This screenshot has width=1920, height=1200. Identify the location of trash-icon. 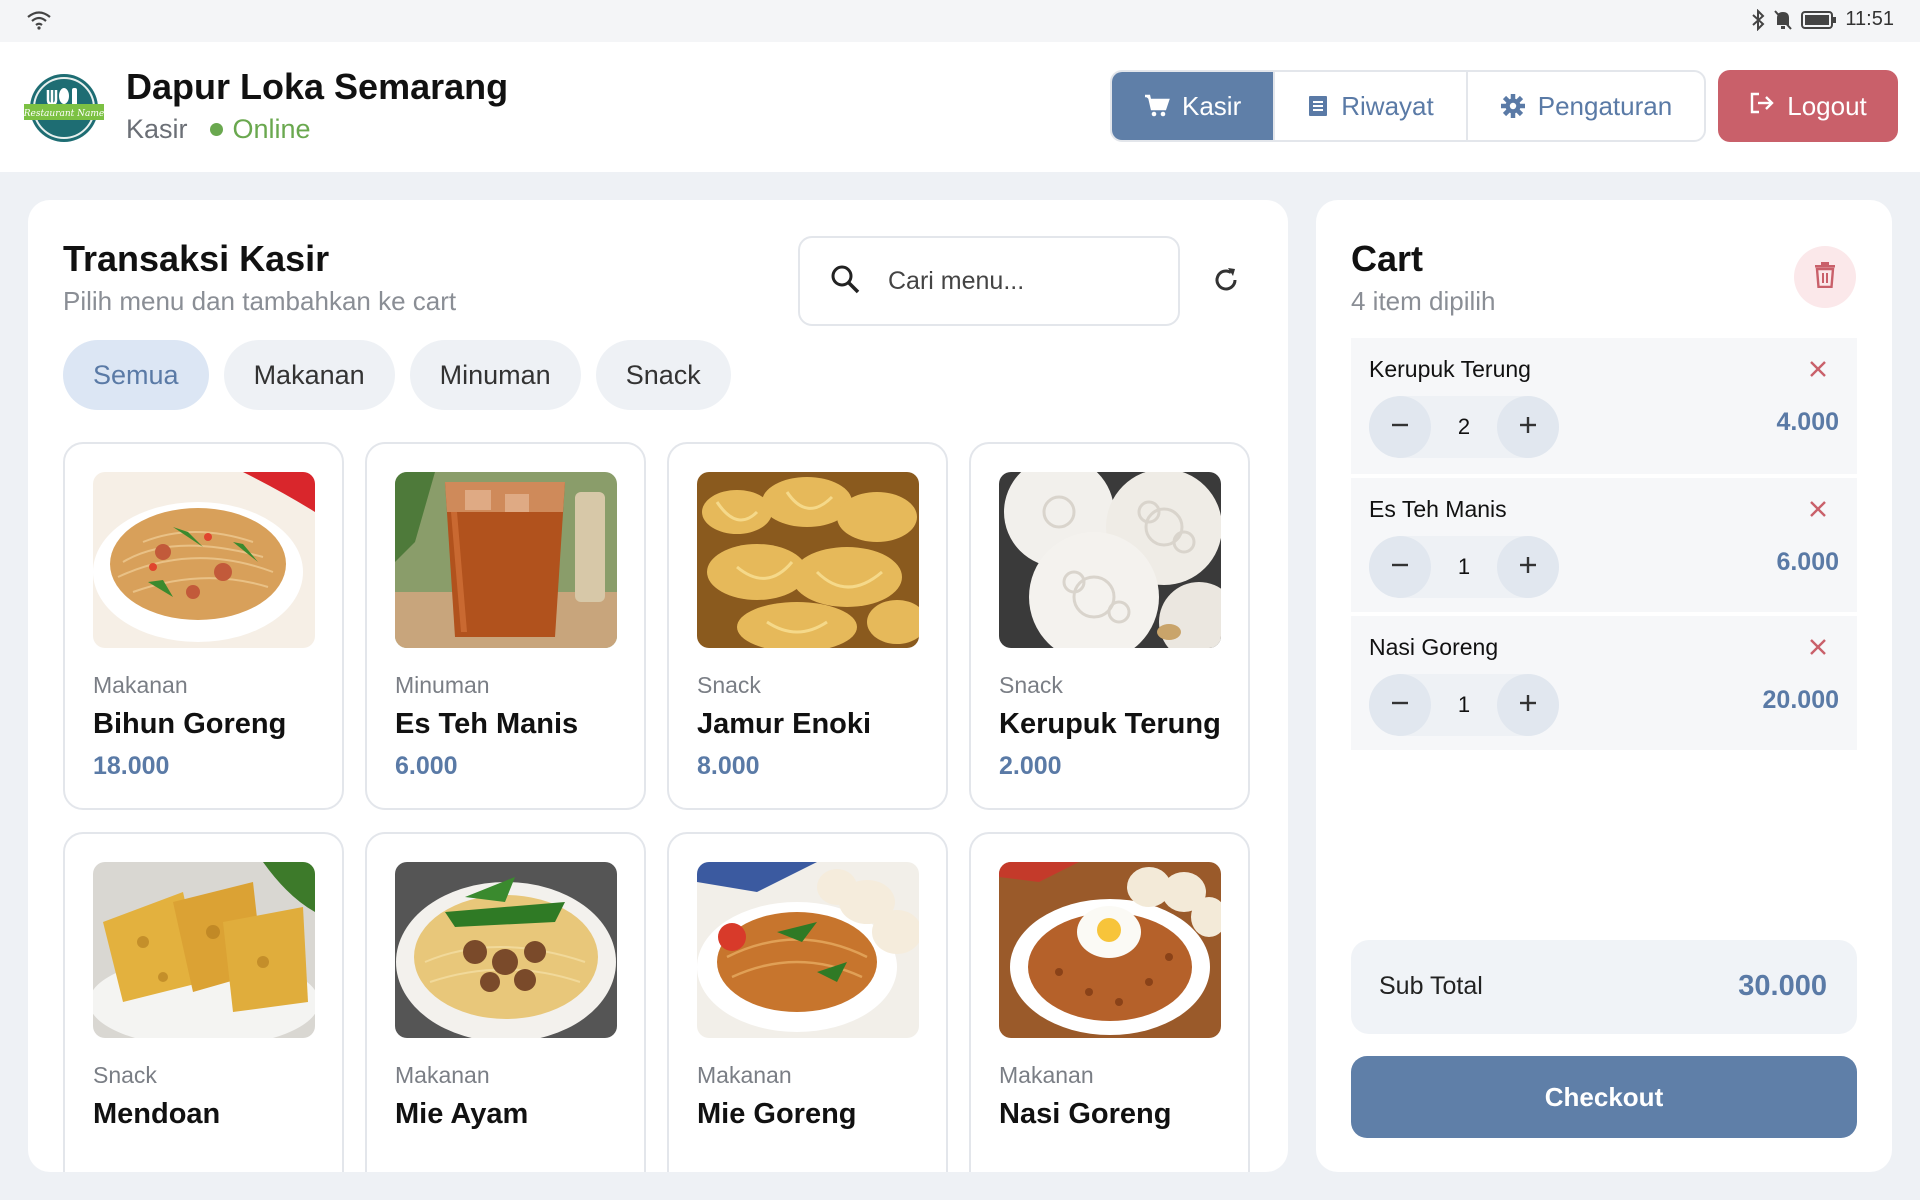
(1825, 277).